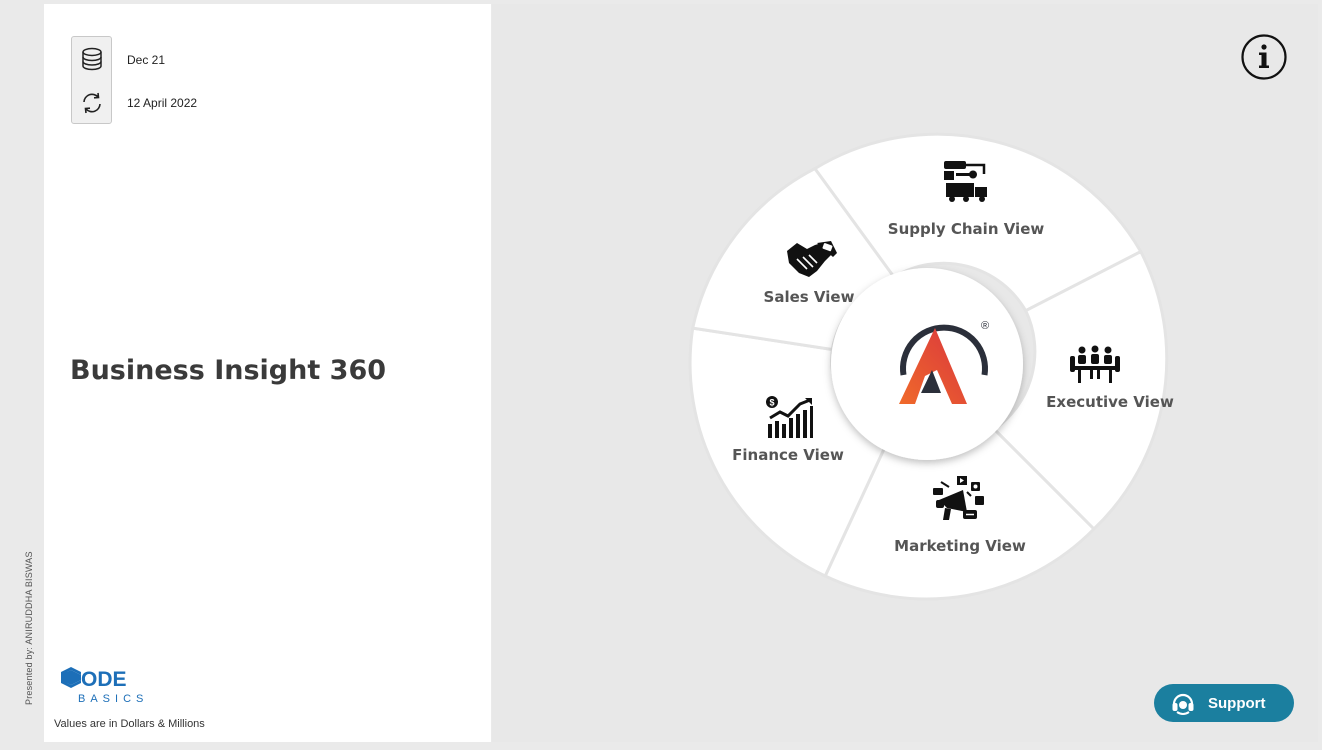 The height and width of the screenshot is (750, 1322). What do you see at coordinates (1264, 57) in the screenshot?
I see `info-icon` at bounding box center [1264, 57].